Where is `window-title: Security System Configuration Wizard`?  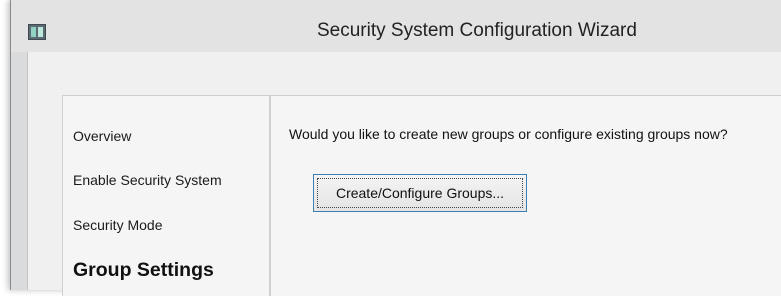
window-title: Security System Configuration Wizard is located at coordinates (477, 30).